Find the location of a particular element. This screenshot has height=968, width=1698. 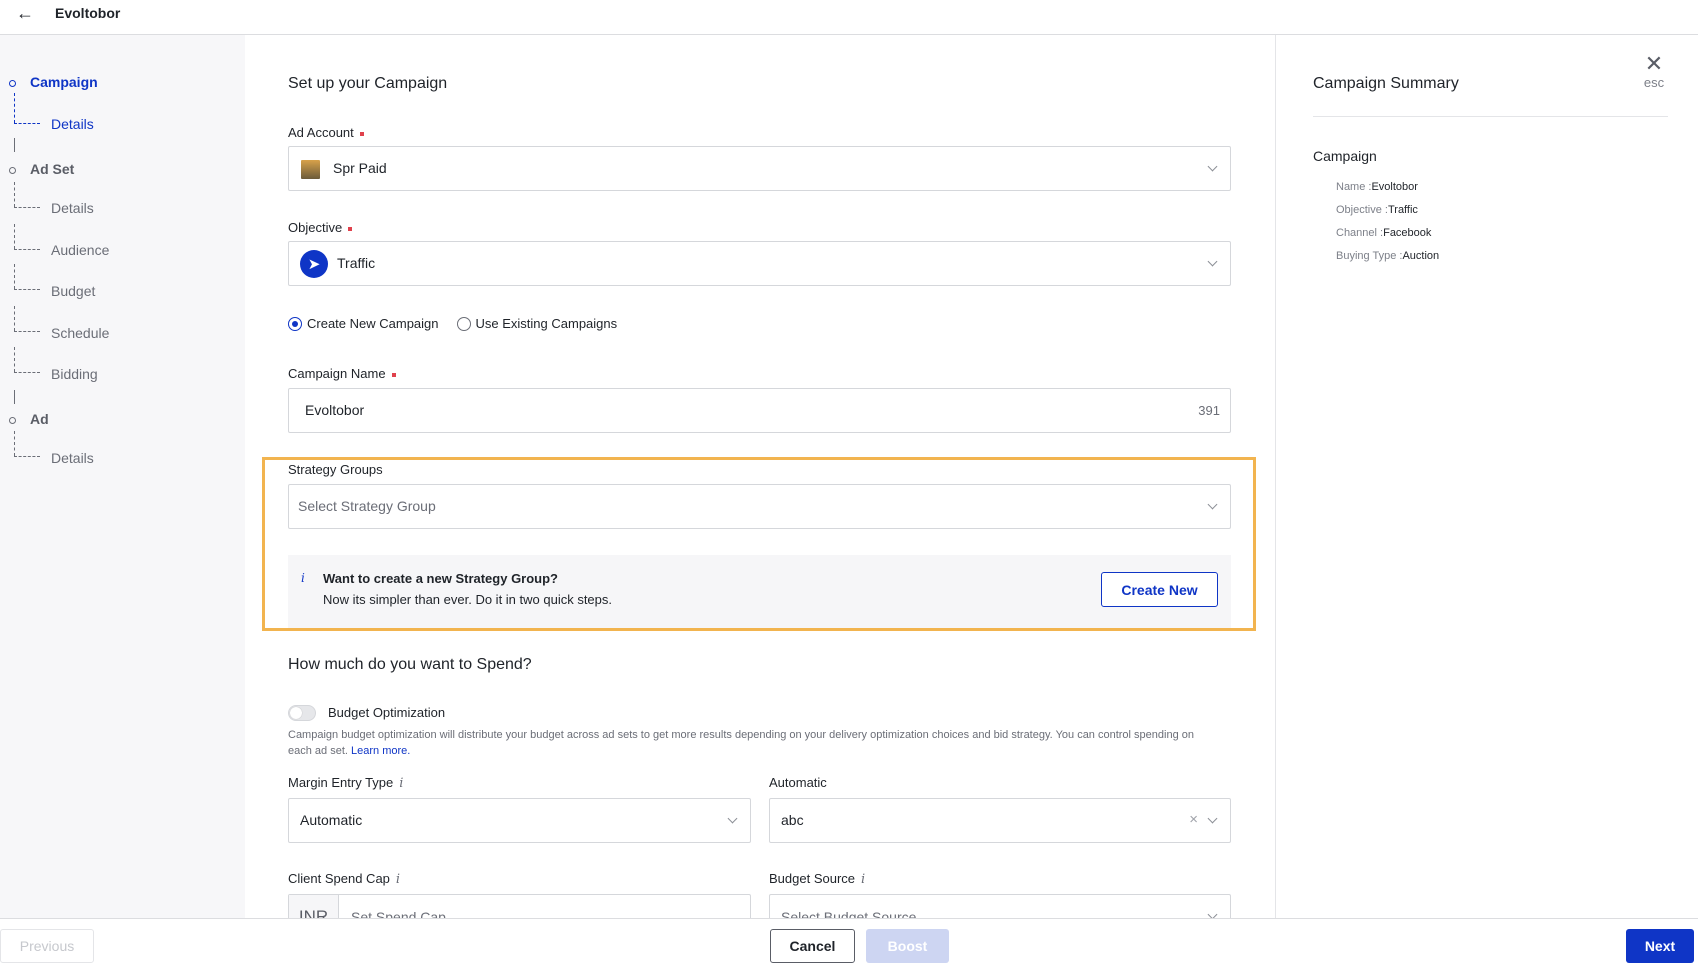

cancel-button: Cancel is located at coordinates (812, 946).